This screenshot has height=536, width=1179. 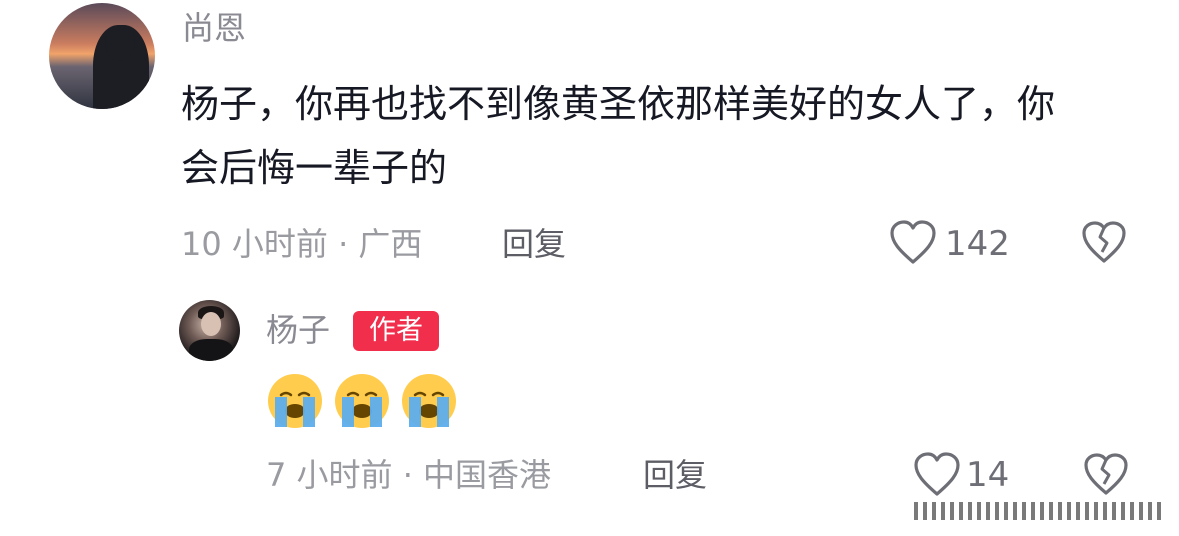 I want to click on comment-like-count: 142, so click(x=977, y=244).